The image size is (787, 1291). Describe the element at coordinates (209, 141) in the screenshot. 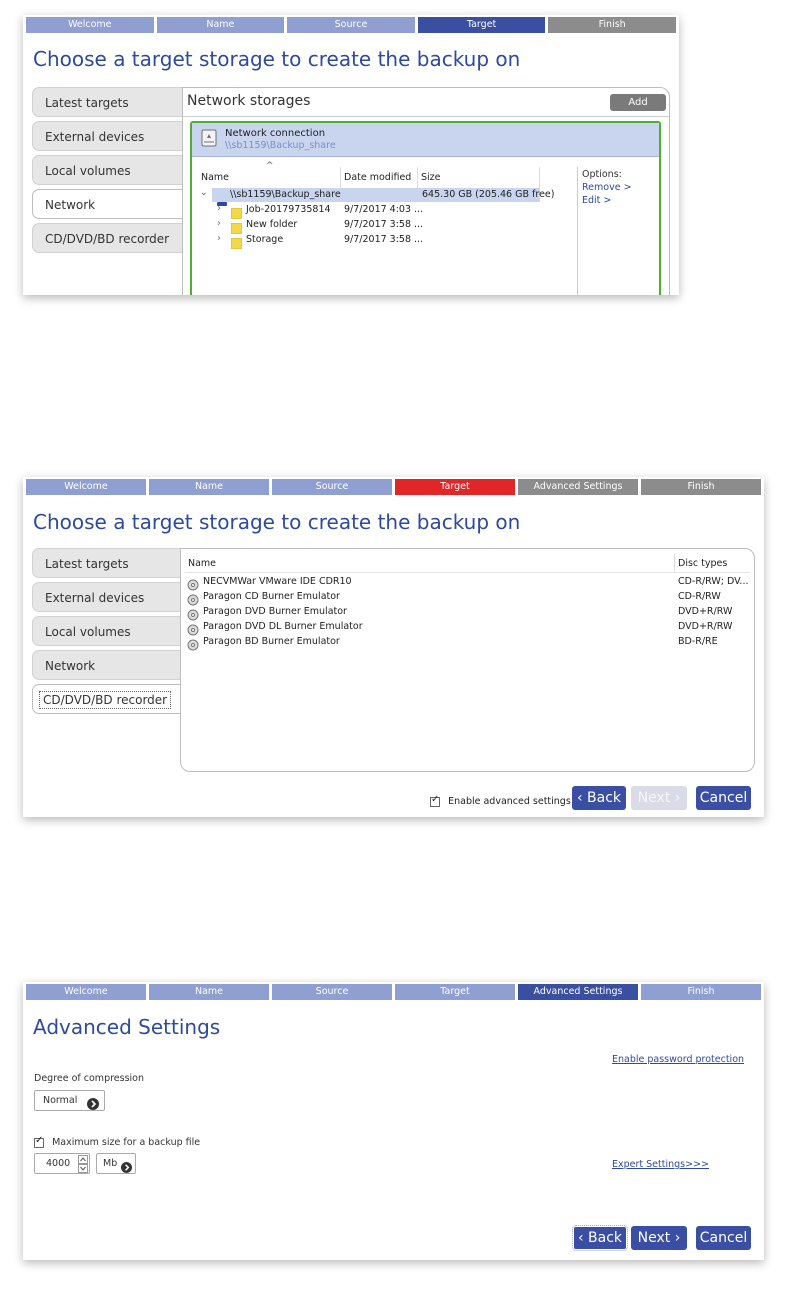

I see `network-drive-icon` at that location.